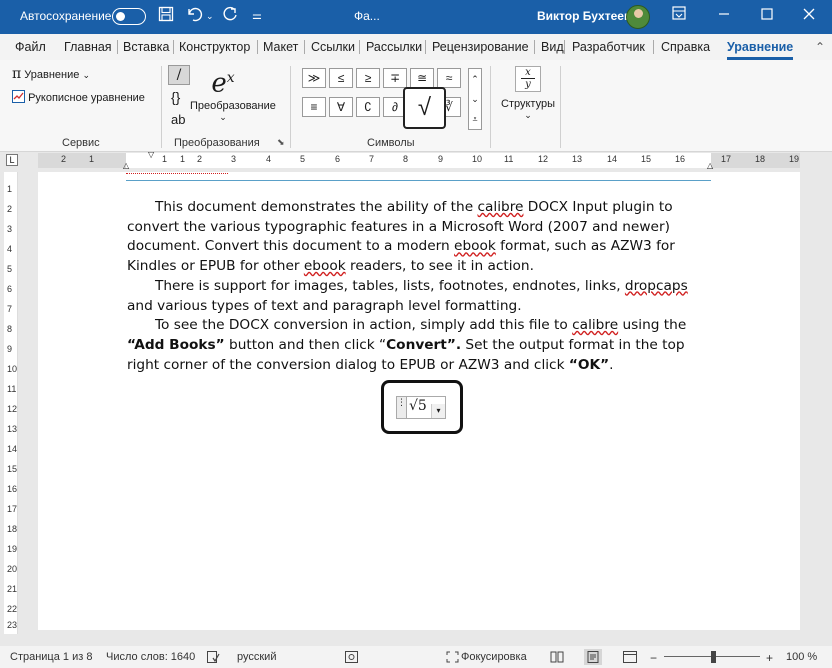 The height and width of the screenshot is (668, 832). I want to click on symbol-identical: ≡, so click(314, 107).